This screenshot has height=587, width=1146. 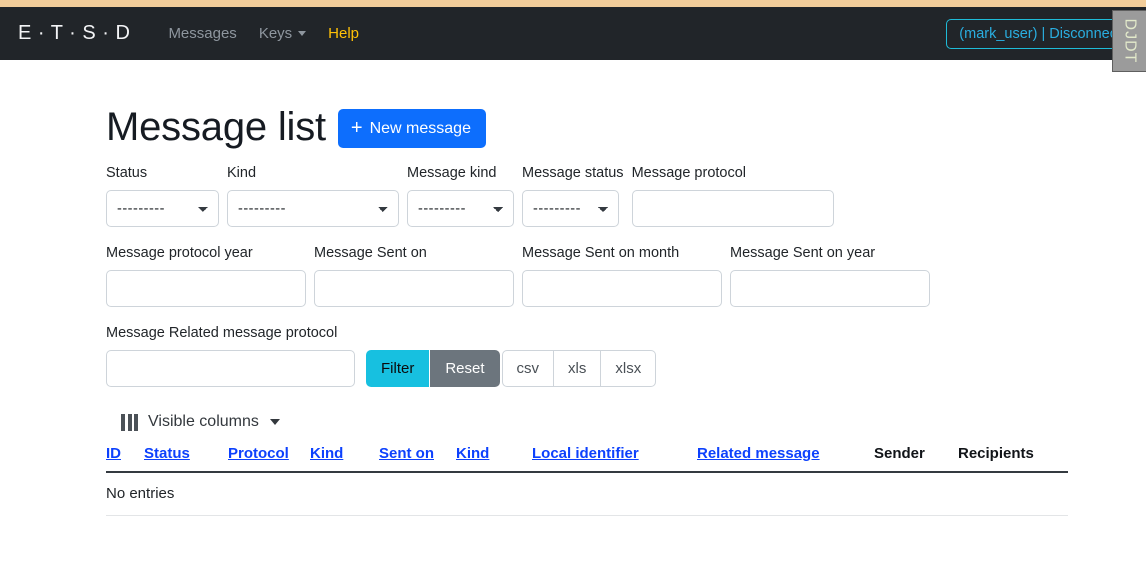 What do you see at coordinates (601, 253) in the screenshot?
I see `label-message-sent-on-month: Message Sent on month` at bounding box center [601, 253].